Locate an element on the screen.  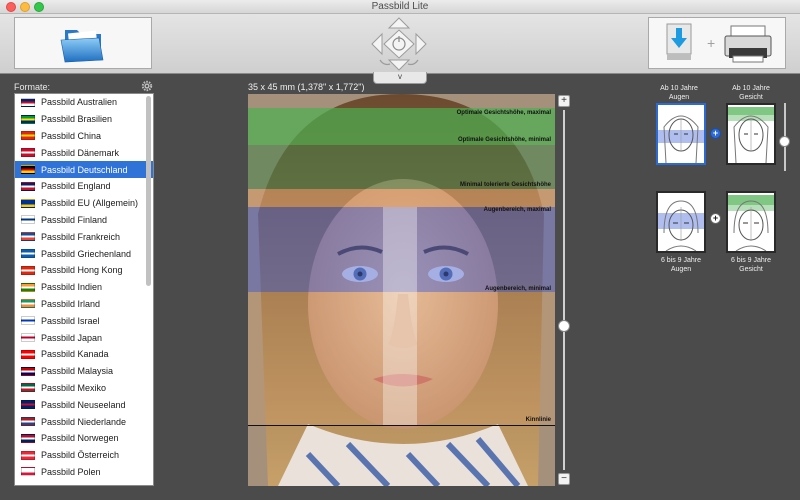
format-list-item: Passbild Dänemark is located at coordinates (84, 152).